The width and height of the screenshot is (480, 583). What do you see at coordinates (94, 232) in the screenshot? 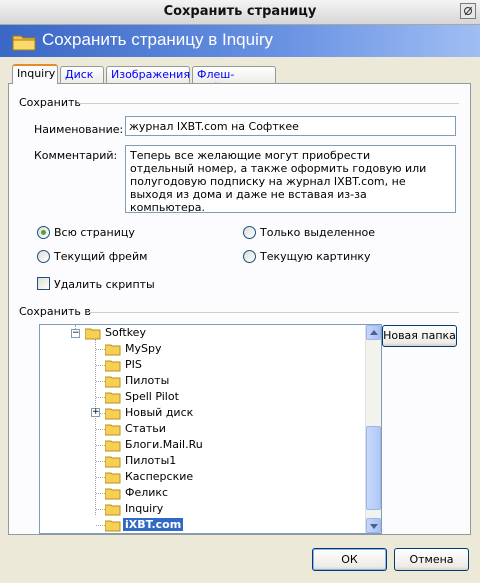
I see `radio-whole-page-label: Всю страницу` at bounding box center [94, 232].